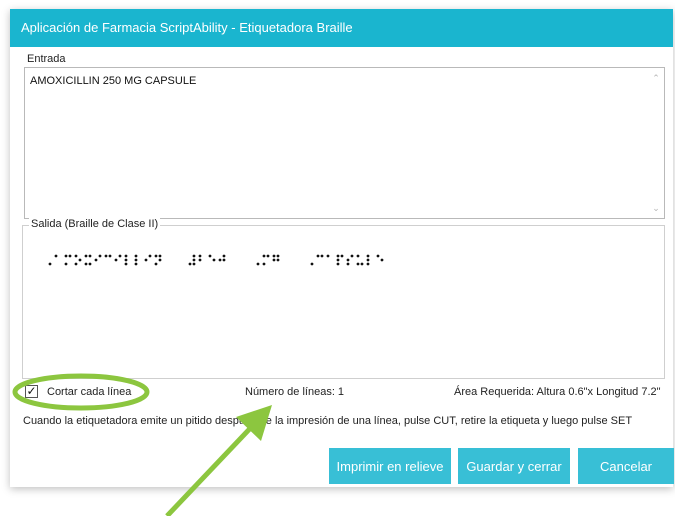 This screenshot has width=675, height=516. What do you see at coordinates (213, 466) in the screenshot?
I see `arrow-shaft` at bounding box center [213, 466].